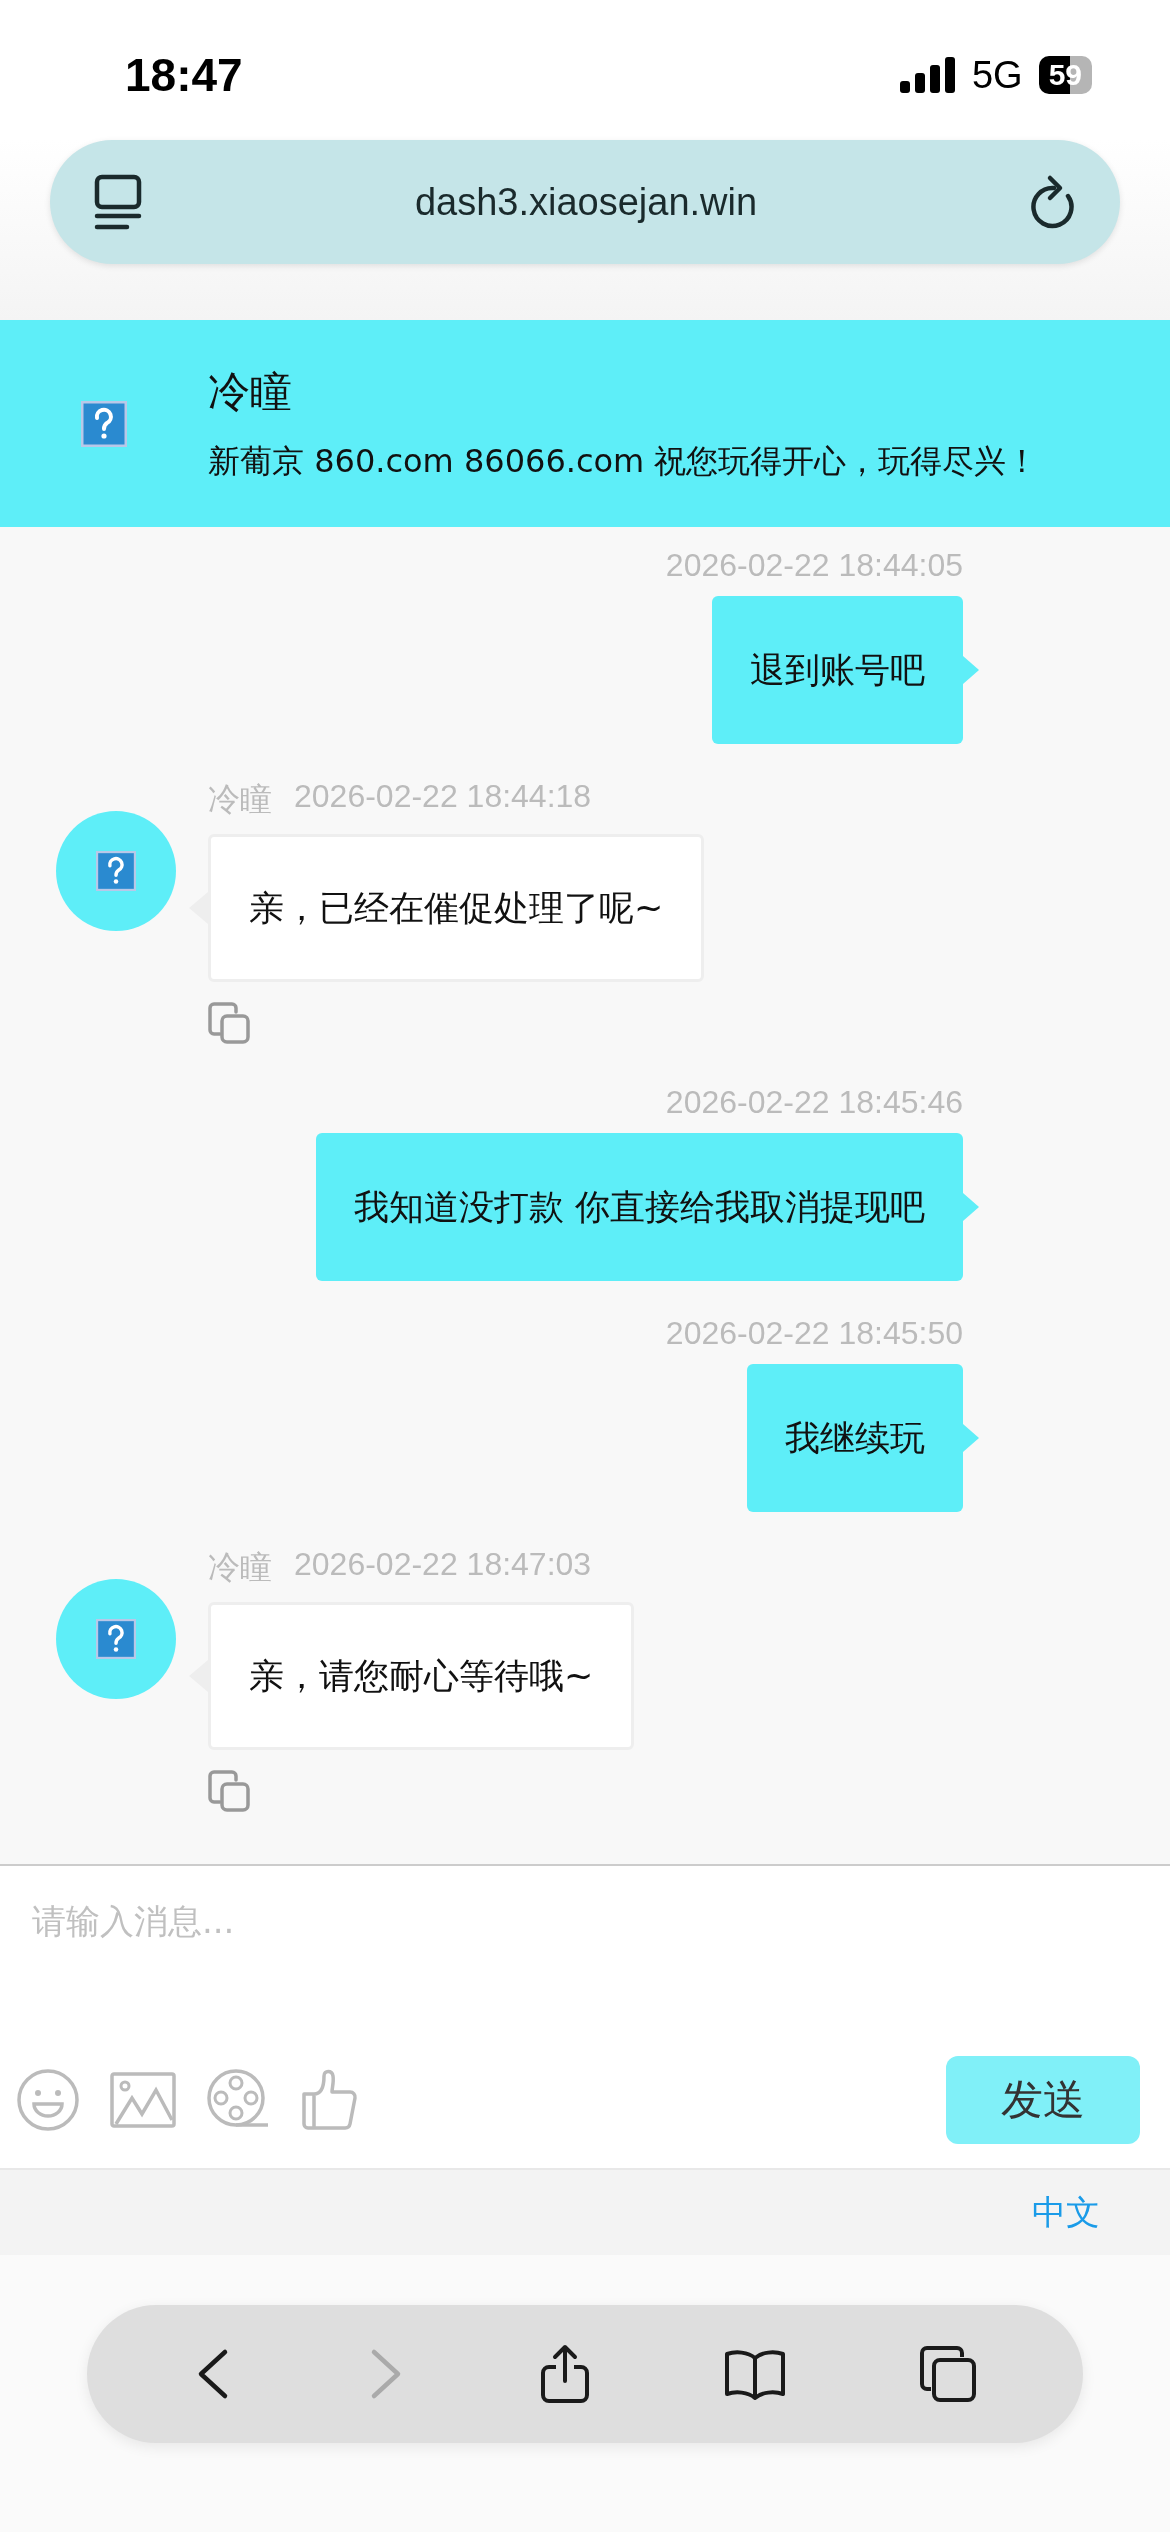 The height and width of the screenshot is (2532, 1170). What do you see at coordinates (623, 461) in the screenshot?
I see `agent-greeting: 新葡京 860.com 86066.com 祝您玩得开心，玩得尽兴！` at bounding box center [623, 461].